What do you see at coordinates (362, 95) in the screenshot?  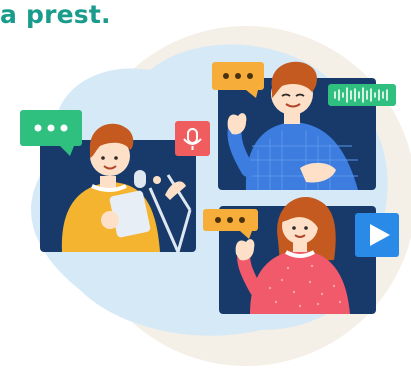 I see `sound-wave-icon` at bounding box center [362, 95].